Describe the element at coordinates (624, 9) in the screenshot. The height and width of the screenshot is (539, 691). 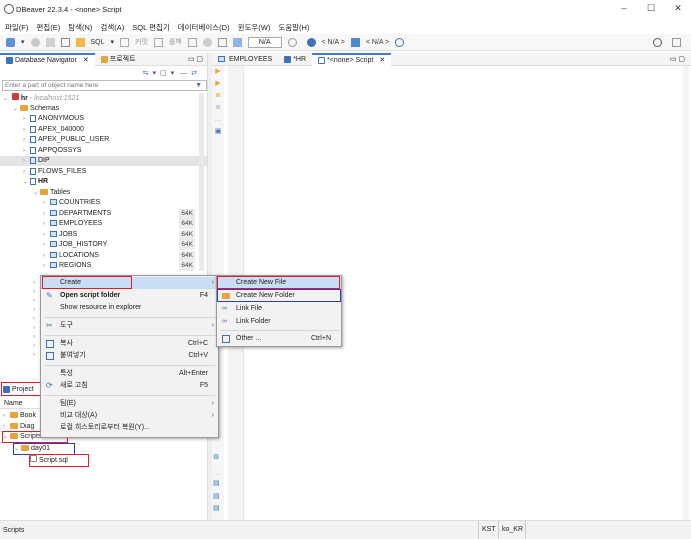
I see `minimize-button: –` at that location.